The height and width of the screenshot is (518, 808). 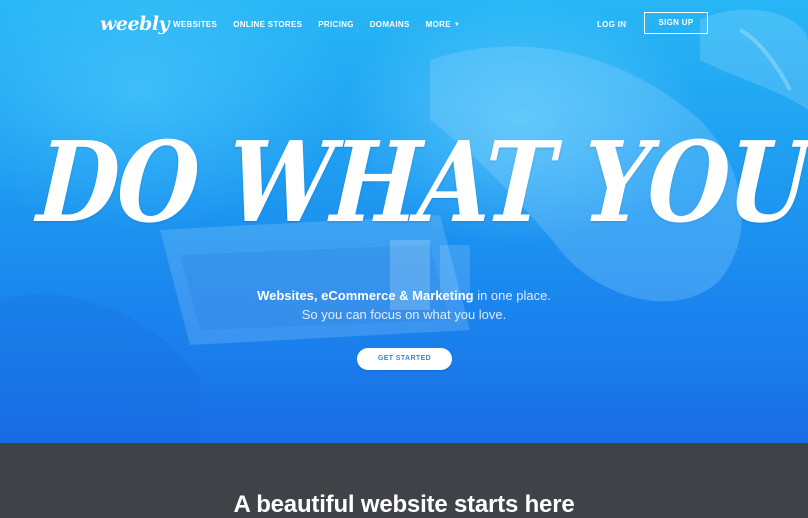 What do you see at coordinates (457, 25) in the screenshot?
I see `caret-down-icon: ▼` at bounding box center [457, 25].